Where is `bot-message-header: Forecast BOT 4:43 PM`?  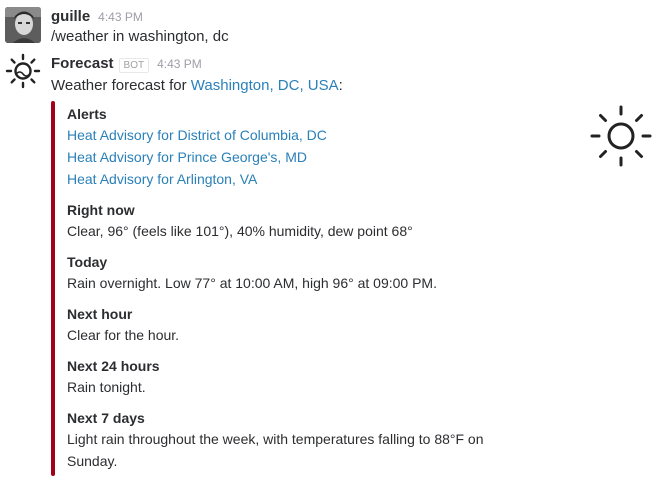 bot-message-header: Forecast BOT 4:43 PM is located at coordinates (126, 64).